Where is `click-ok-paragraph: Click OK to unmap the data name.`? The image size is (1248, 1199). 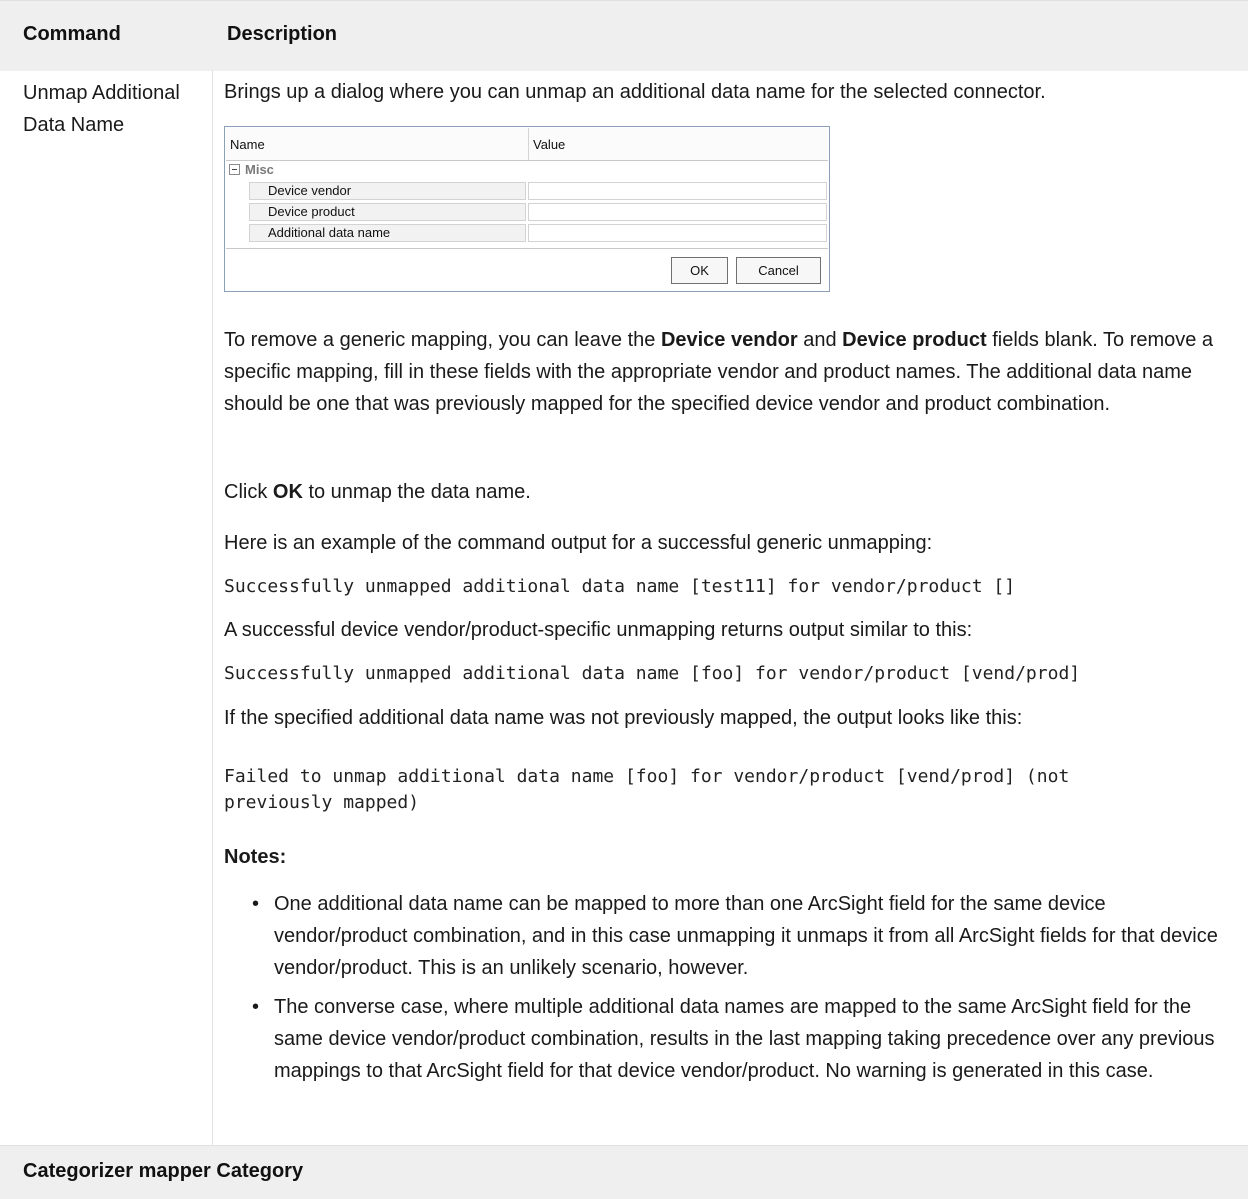
click-ok-paragraph: Click OK to unmap the data name. is located at coordinates (377, 492).